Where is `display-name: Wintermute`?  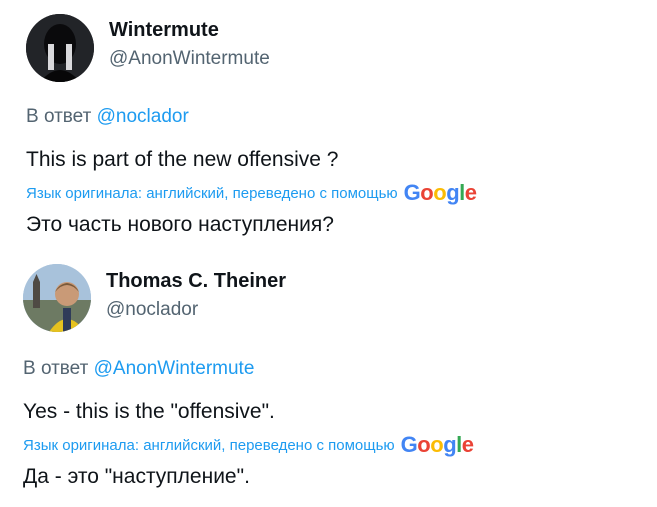
display-name: Wintermute is located at coordinates (164, 30).